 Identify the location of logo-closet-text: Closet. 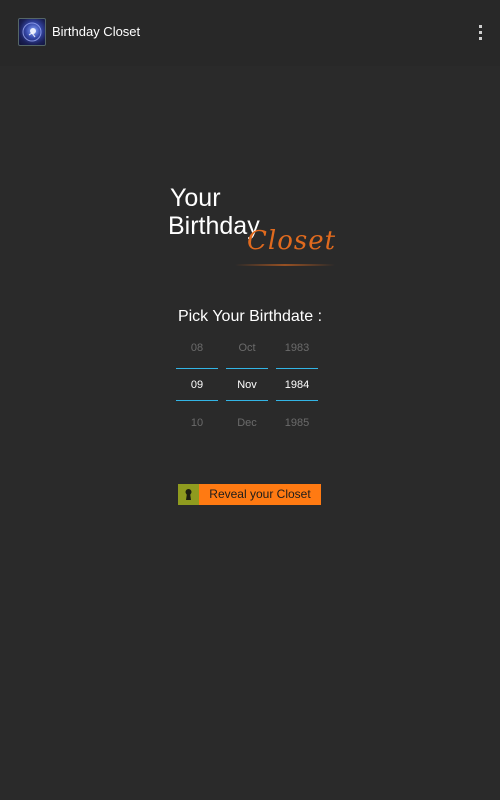
(292, 241).